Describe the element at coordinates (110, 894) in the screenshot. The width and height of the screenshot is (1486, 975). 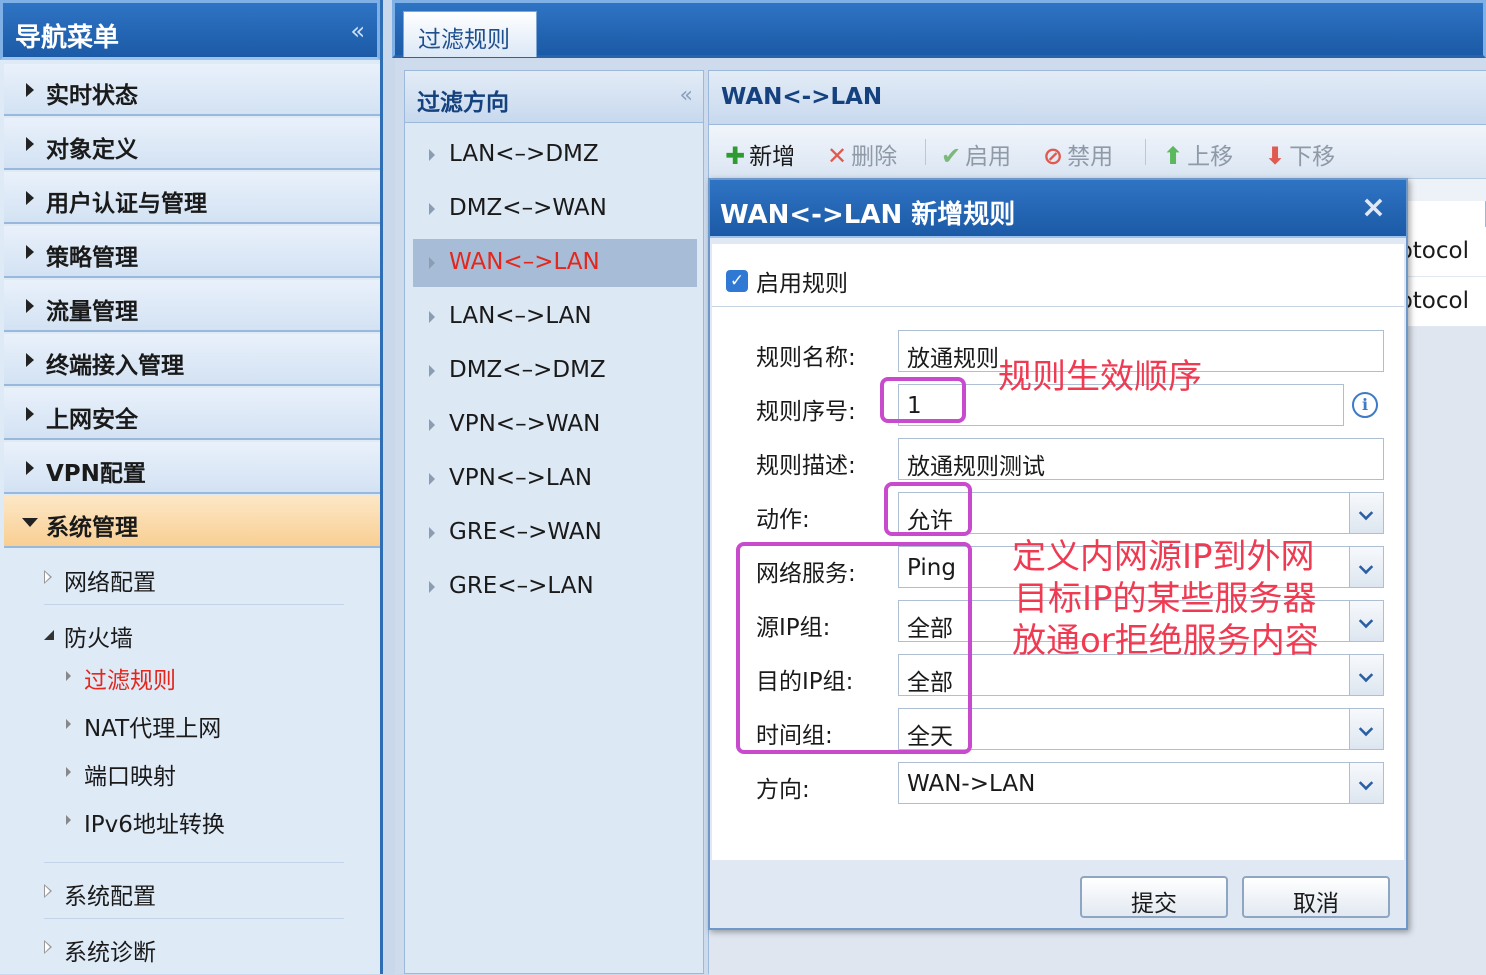
I see `sub-item-system-config: 系统配置` at that location.